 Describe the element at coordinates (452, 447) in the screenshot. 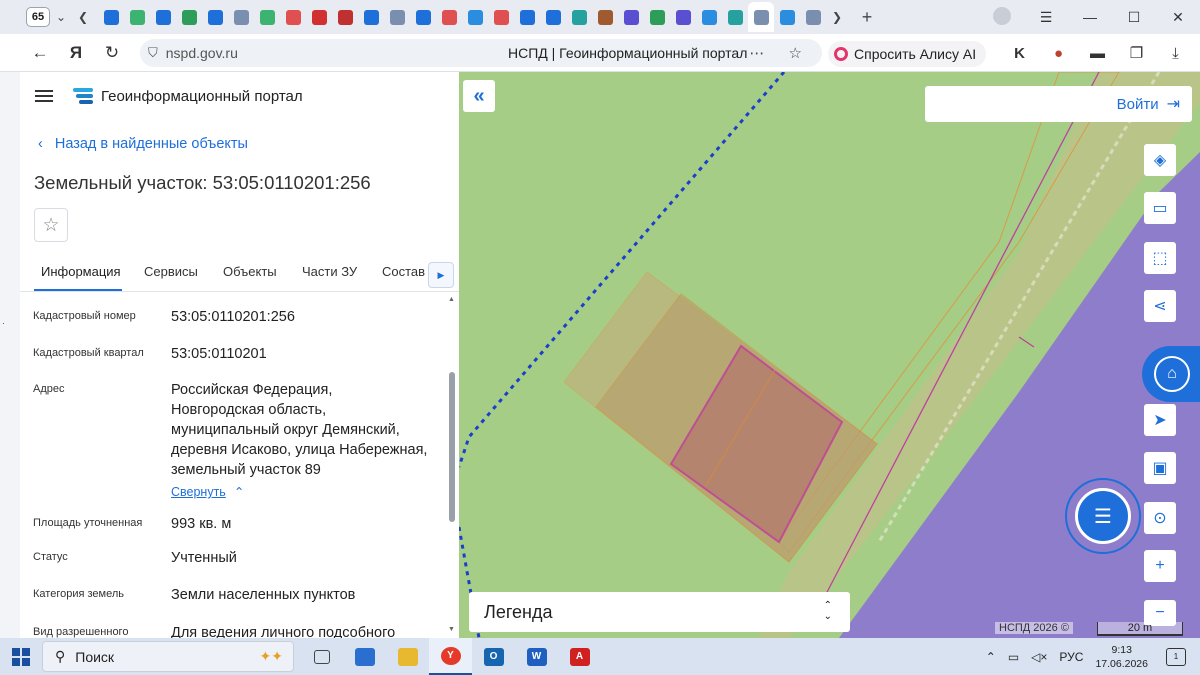

I see `scrollbar-thumb` at that location.